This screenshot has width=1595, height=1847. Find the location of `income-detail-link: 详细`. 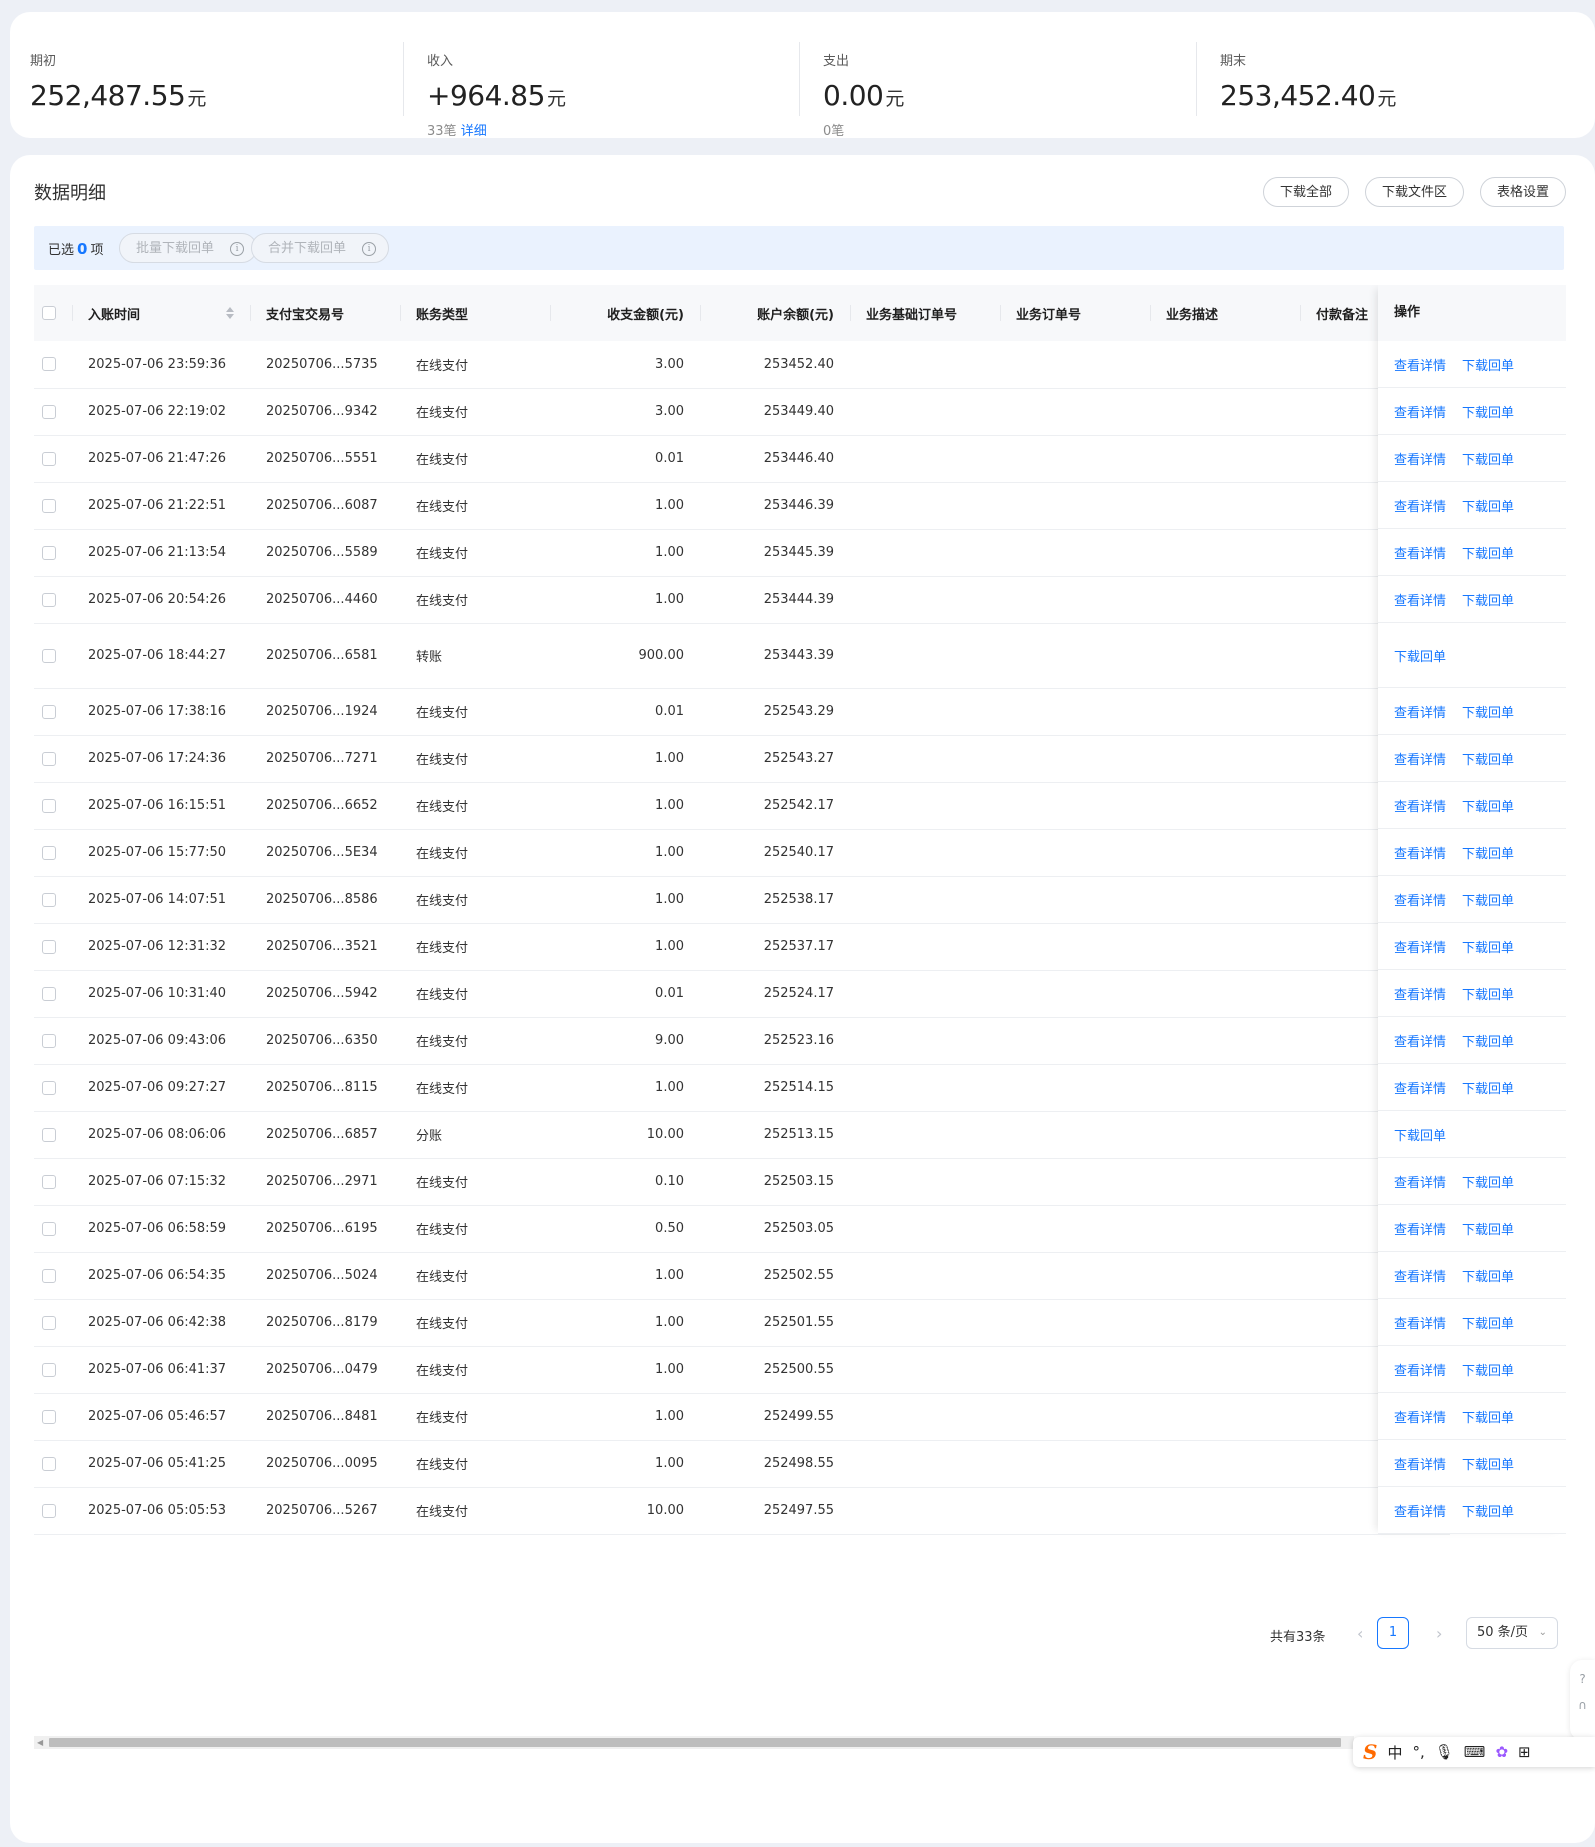

income-detail-link: 详细 is located at coordinates (474, 131).